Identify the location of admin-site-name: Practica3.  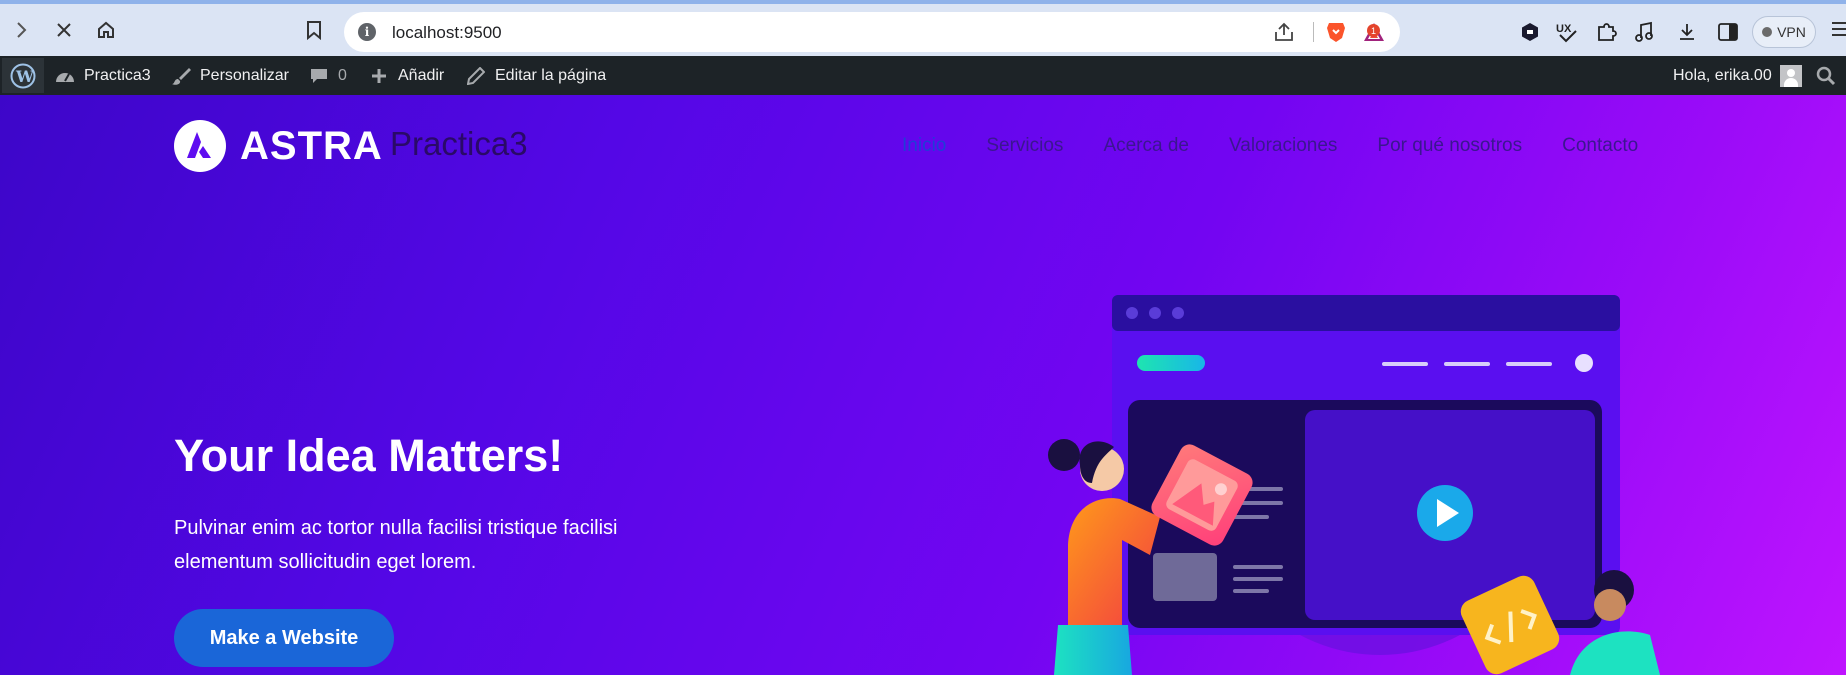
(117, 75).